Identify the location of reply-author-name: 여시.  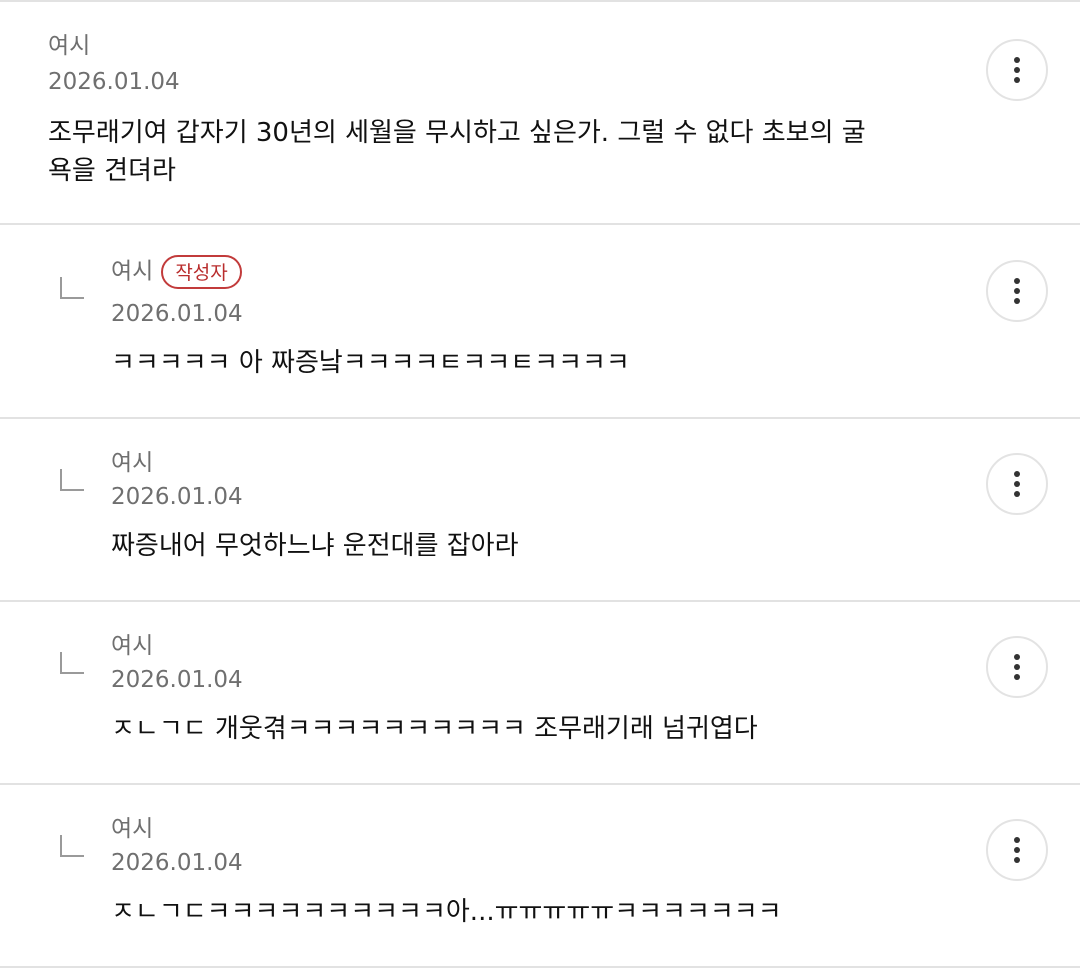
(132, 272).